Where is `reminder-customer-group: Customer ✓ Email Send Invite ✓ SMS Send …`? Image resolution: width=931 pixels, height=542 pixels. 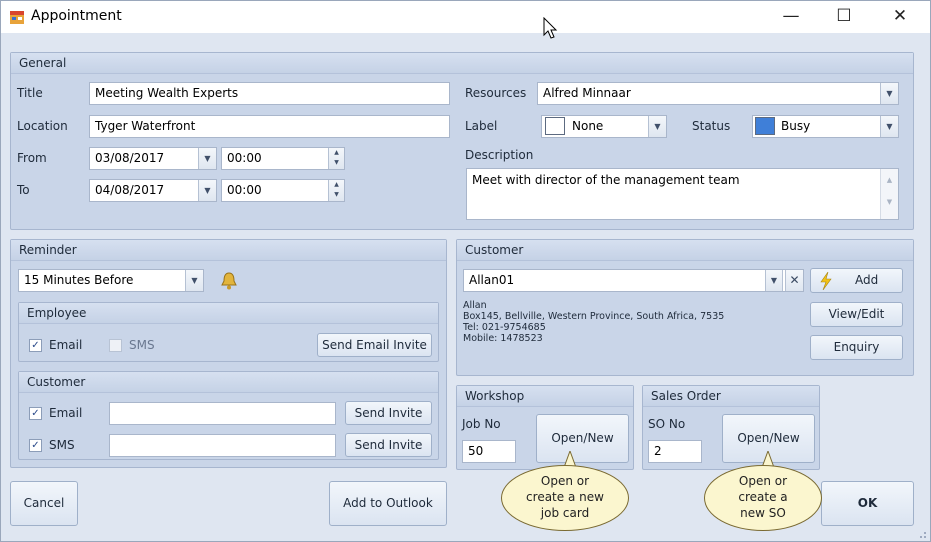
reminder-customer-group: Customer ✓ Email Send Invite ✓ SMS Send … is located at coordinates (228, 415).